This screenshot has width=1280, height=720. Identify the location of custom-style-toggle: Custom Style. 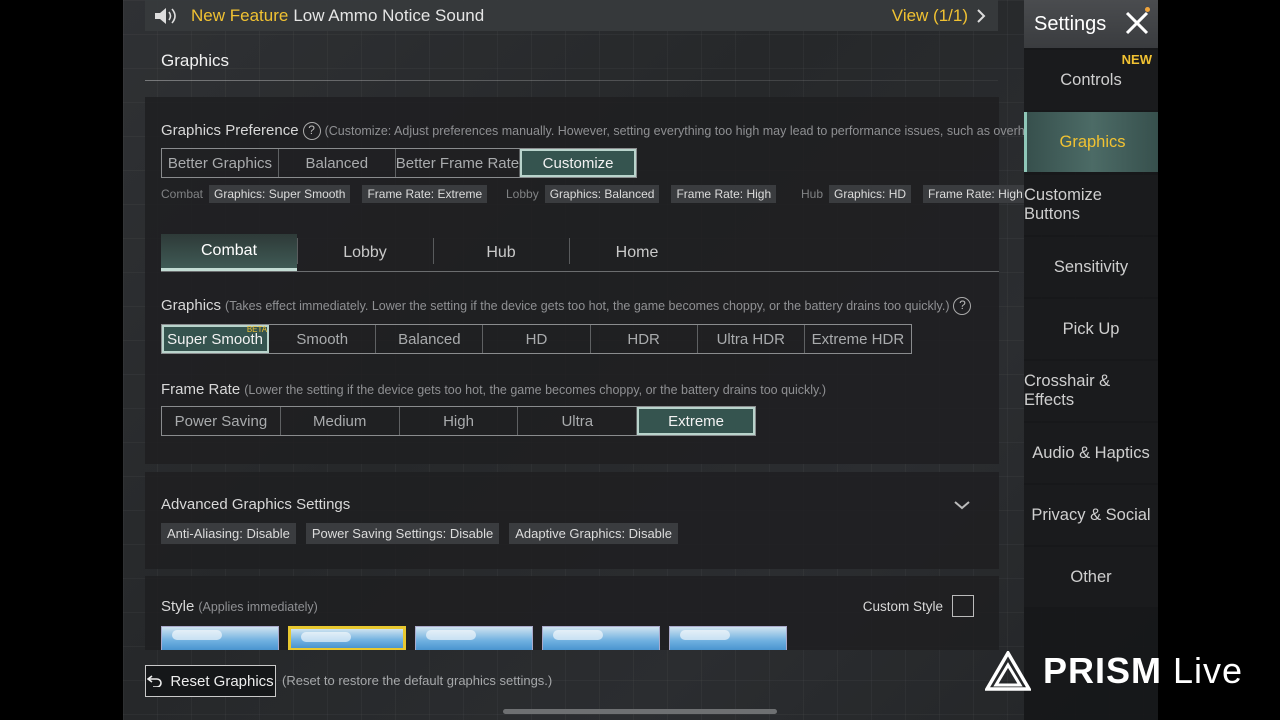
(918, 606).